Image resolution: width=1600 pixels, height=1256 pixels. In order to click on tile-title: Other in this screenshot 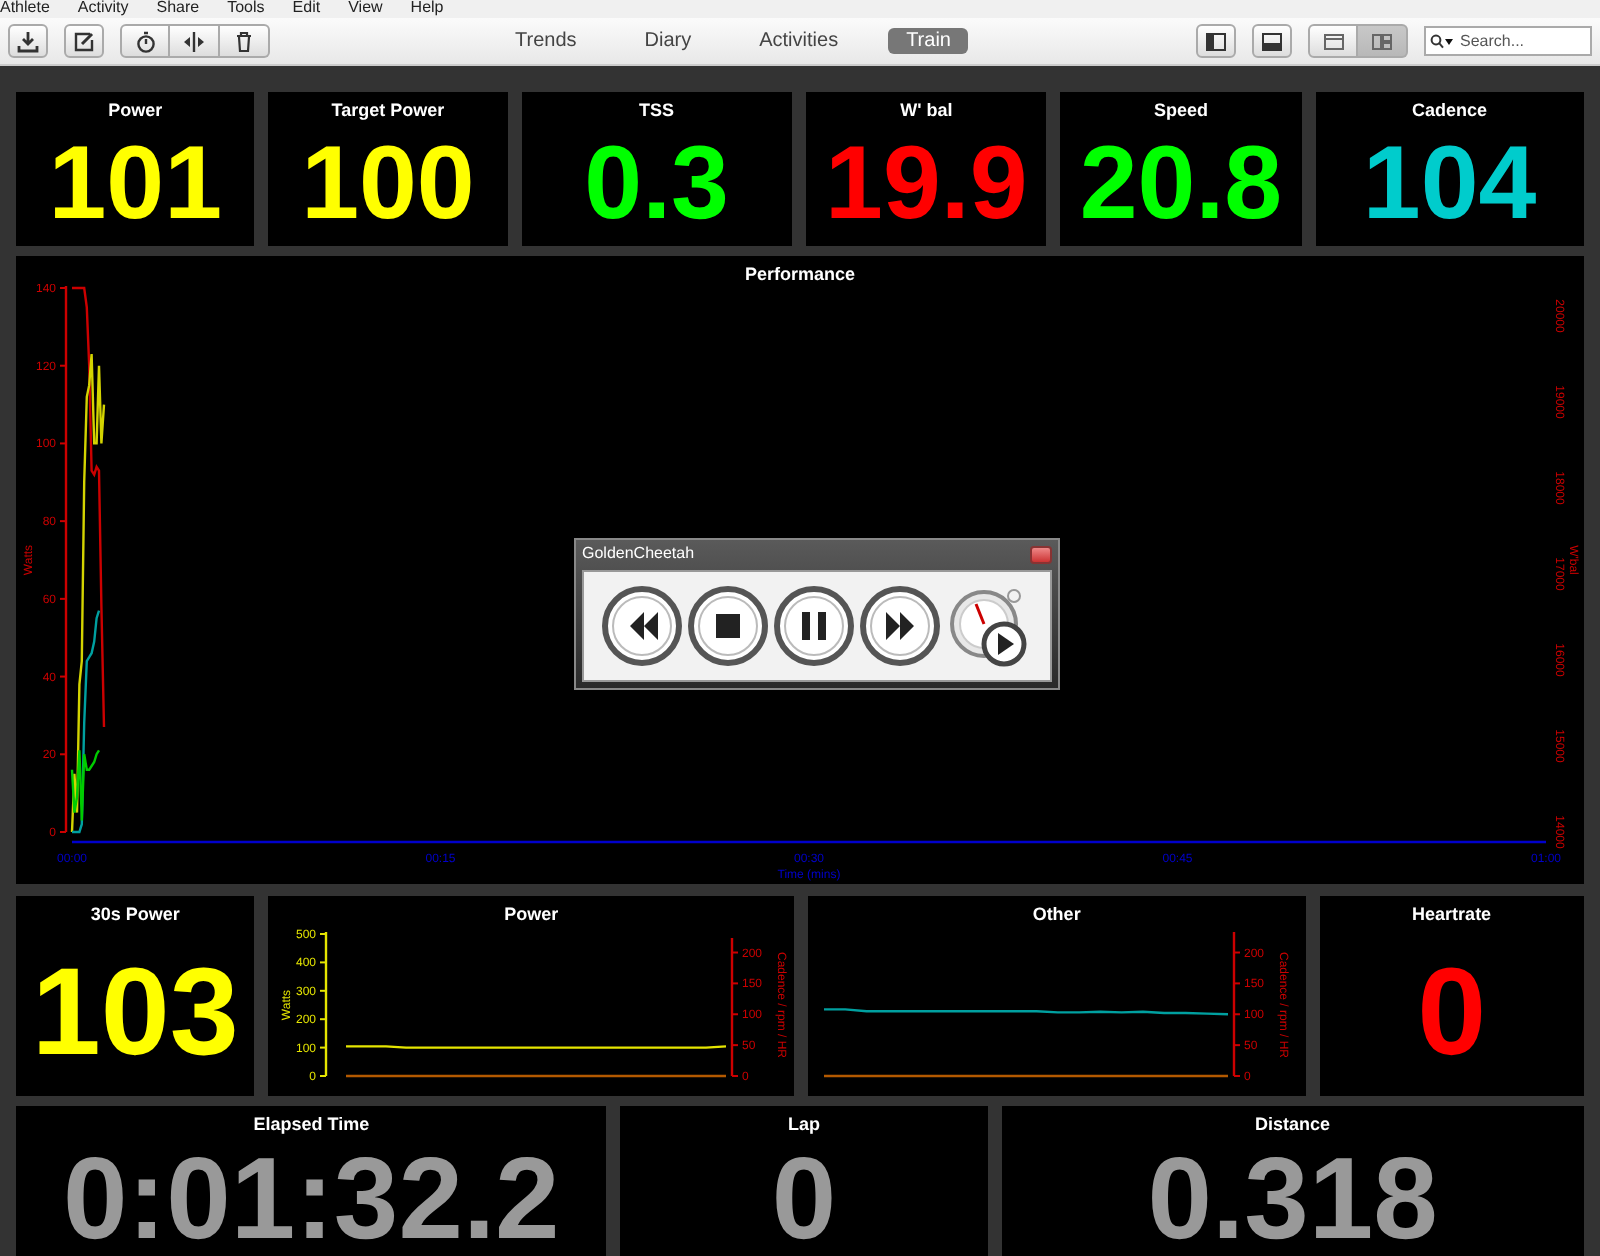, I will do `click(1056, 914)`.